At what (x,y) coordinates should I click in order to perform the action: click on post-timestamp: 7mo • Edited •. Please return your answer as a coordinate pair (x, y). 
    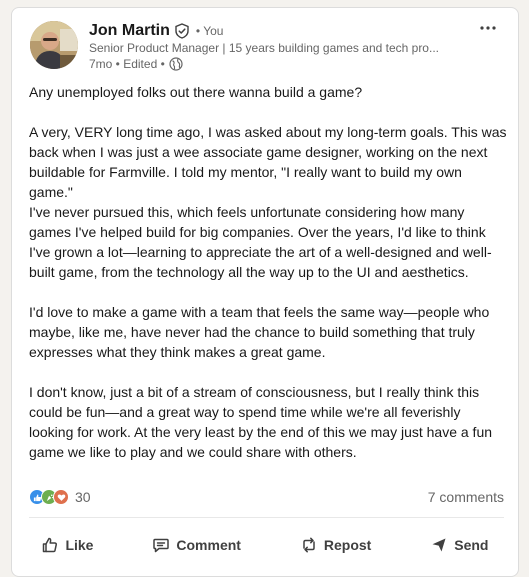
    Looking at the image, I should click on (127, 64).